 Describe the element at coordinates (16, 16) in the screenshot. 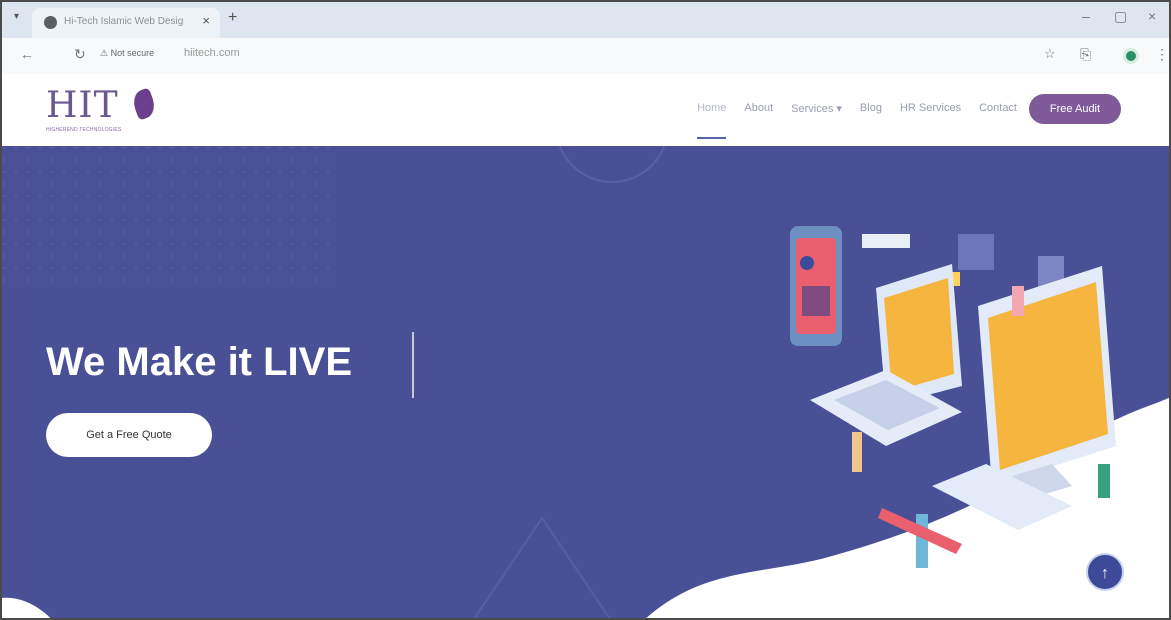

I see `tab-search-icon: ▾` at that location.